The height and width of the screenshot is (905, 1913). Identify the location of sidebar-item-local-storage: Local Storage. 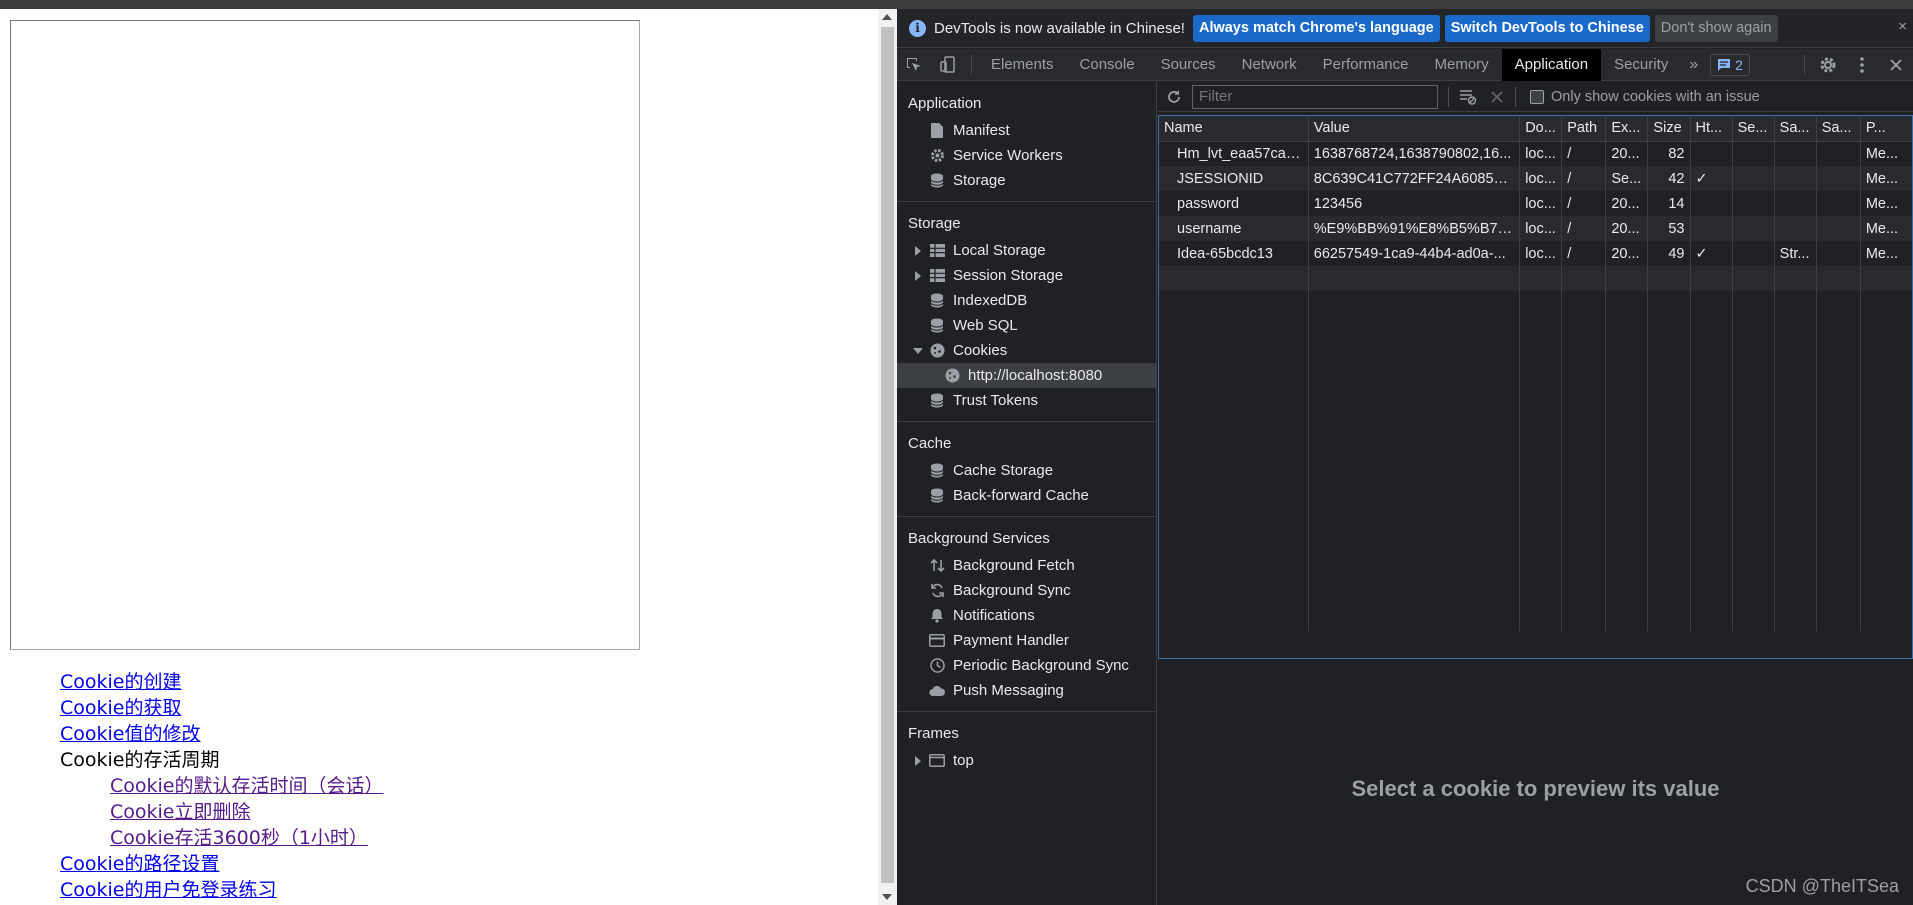
(1026, 250).